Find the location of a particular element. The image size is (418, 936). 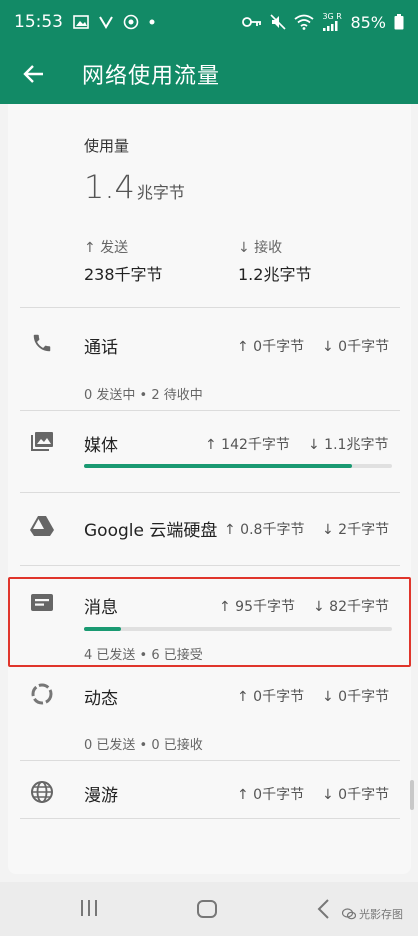

total-usage: 1.4 兆字节 is located at coordinates (134, 187).